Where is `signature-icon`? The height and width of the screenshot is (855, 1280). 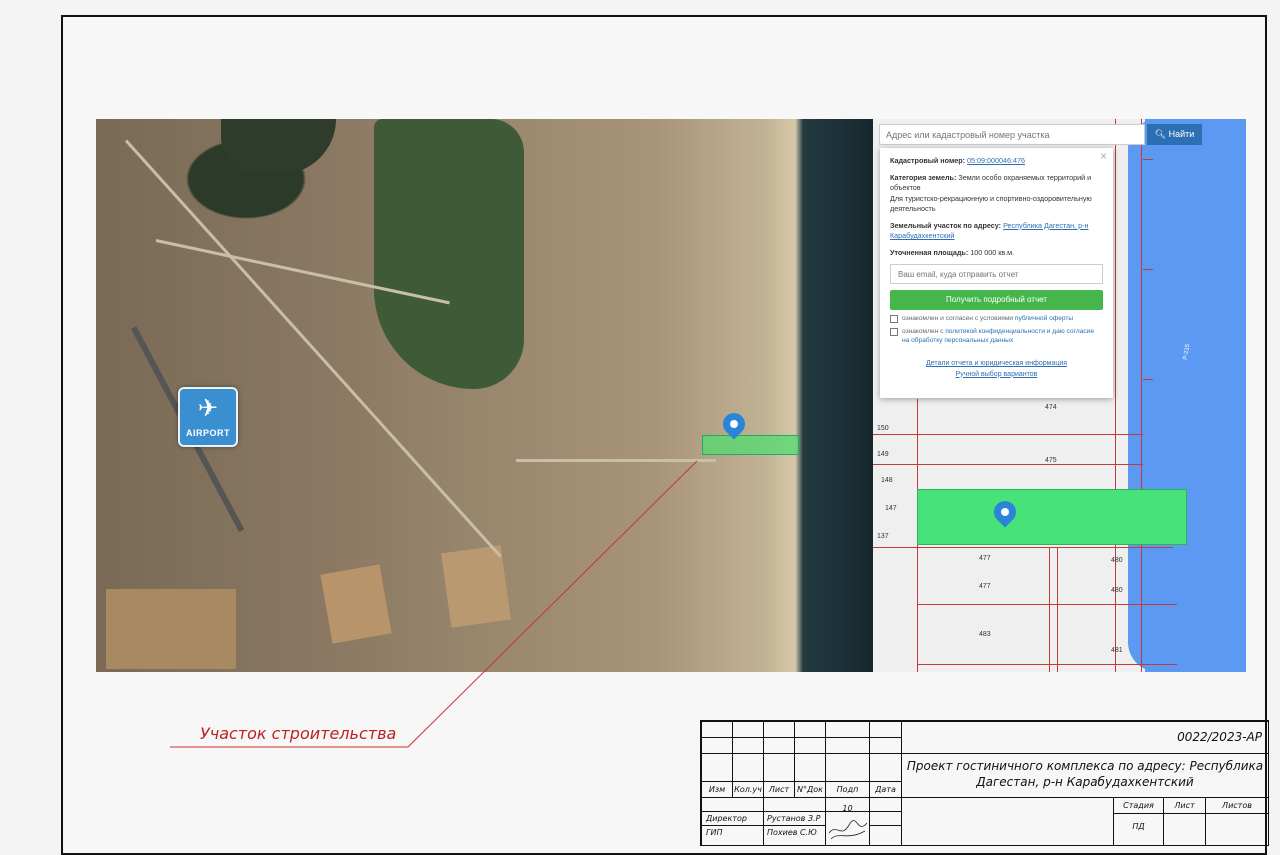
signature-icon is located at coordinates (847, 830).